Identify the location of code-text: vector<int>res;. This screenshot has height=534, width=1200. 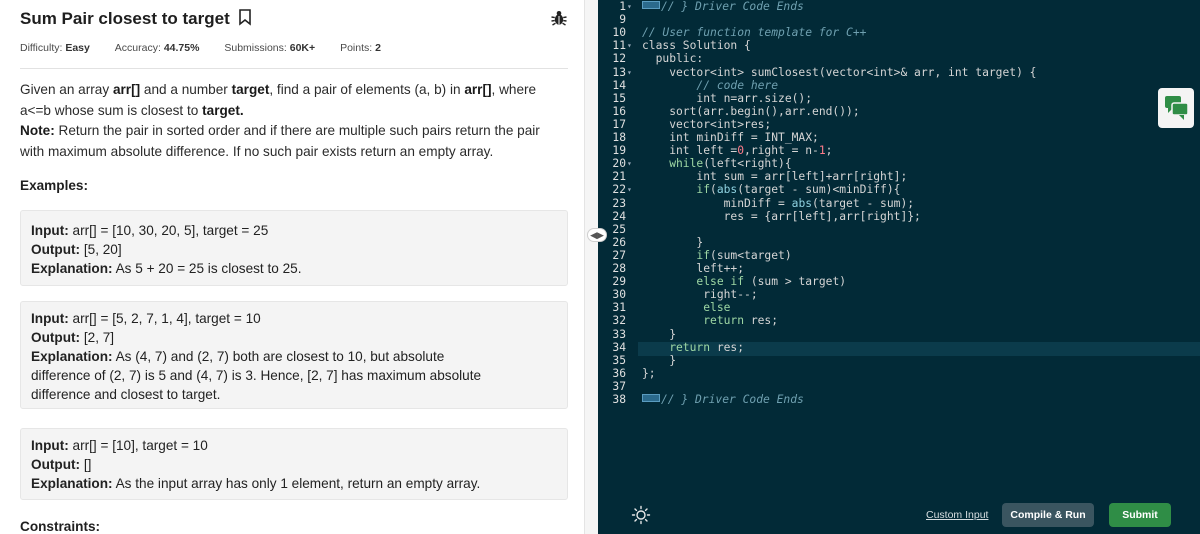
(706, 124).